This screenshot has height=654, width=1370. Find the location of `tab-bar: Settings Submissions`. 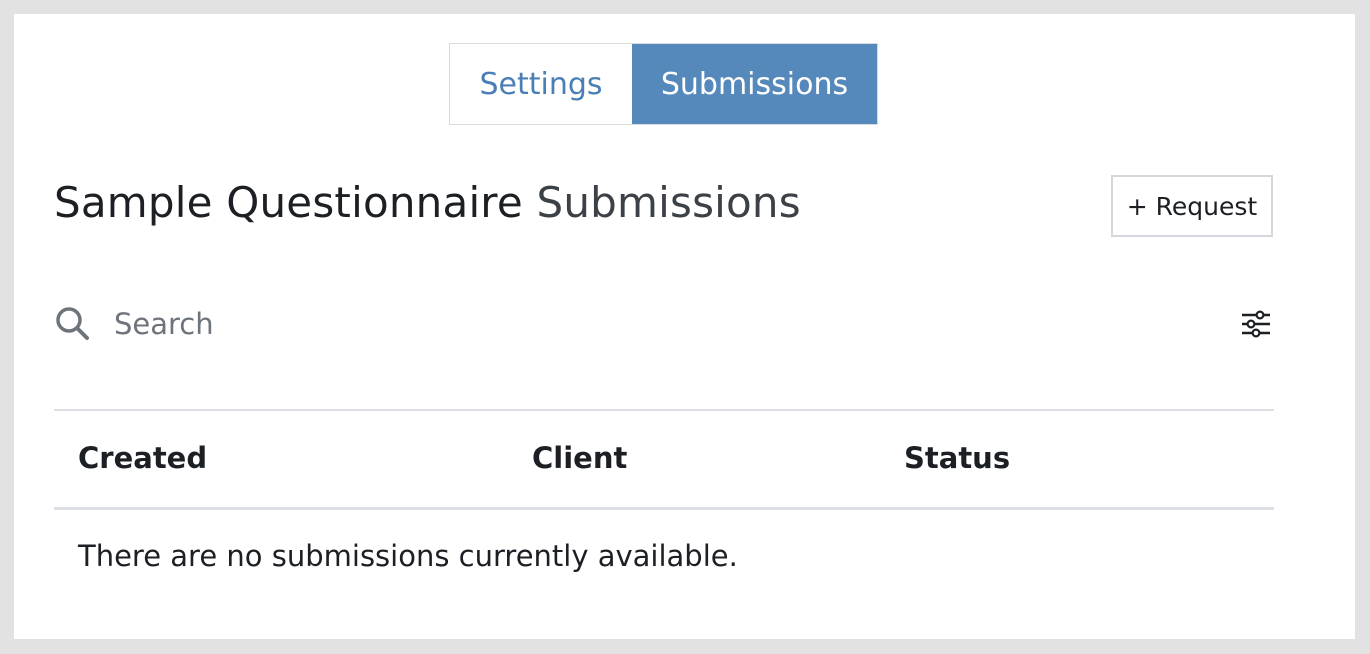

tab-bar: Settings Submissions is located at coordinates (663, 84).